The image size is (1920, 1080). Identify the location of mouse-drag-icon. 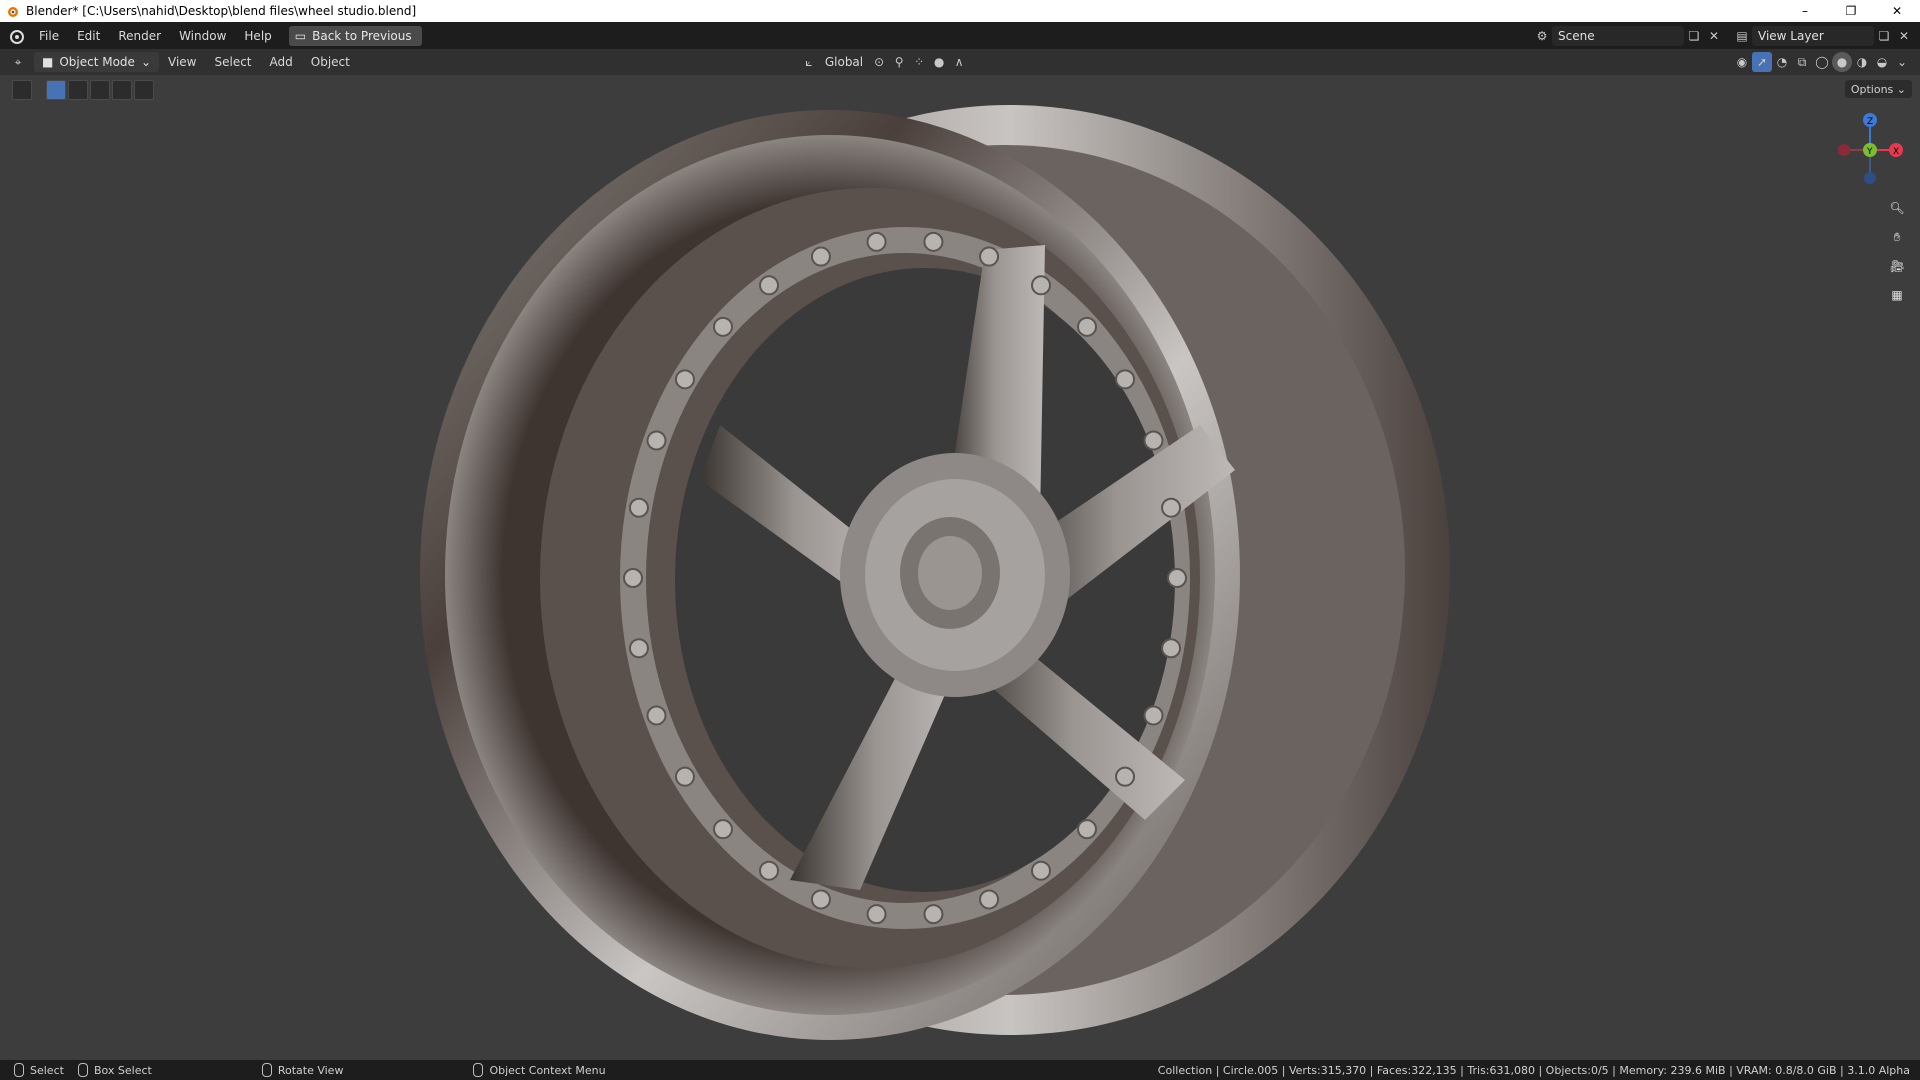
(82, 1070).